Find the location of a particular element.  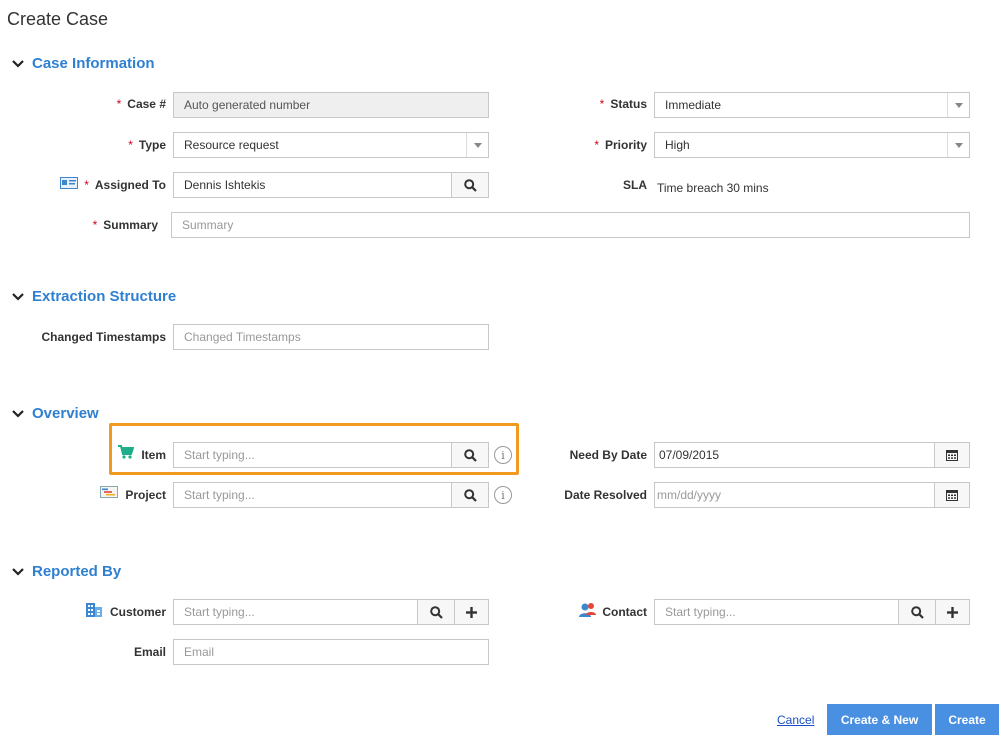

section-extraction-structure: Extraction Structure is located at coordinates (94, 296).